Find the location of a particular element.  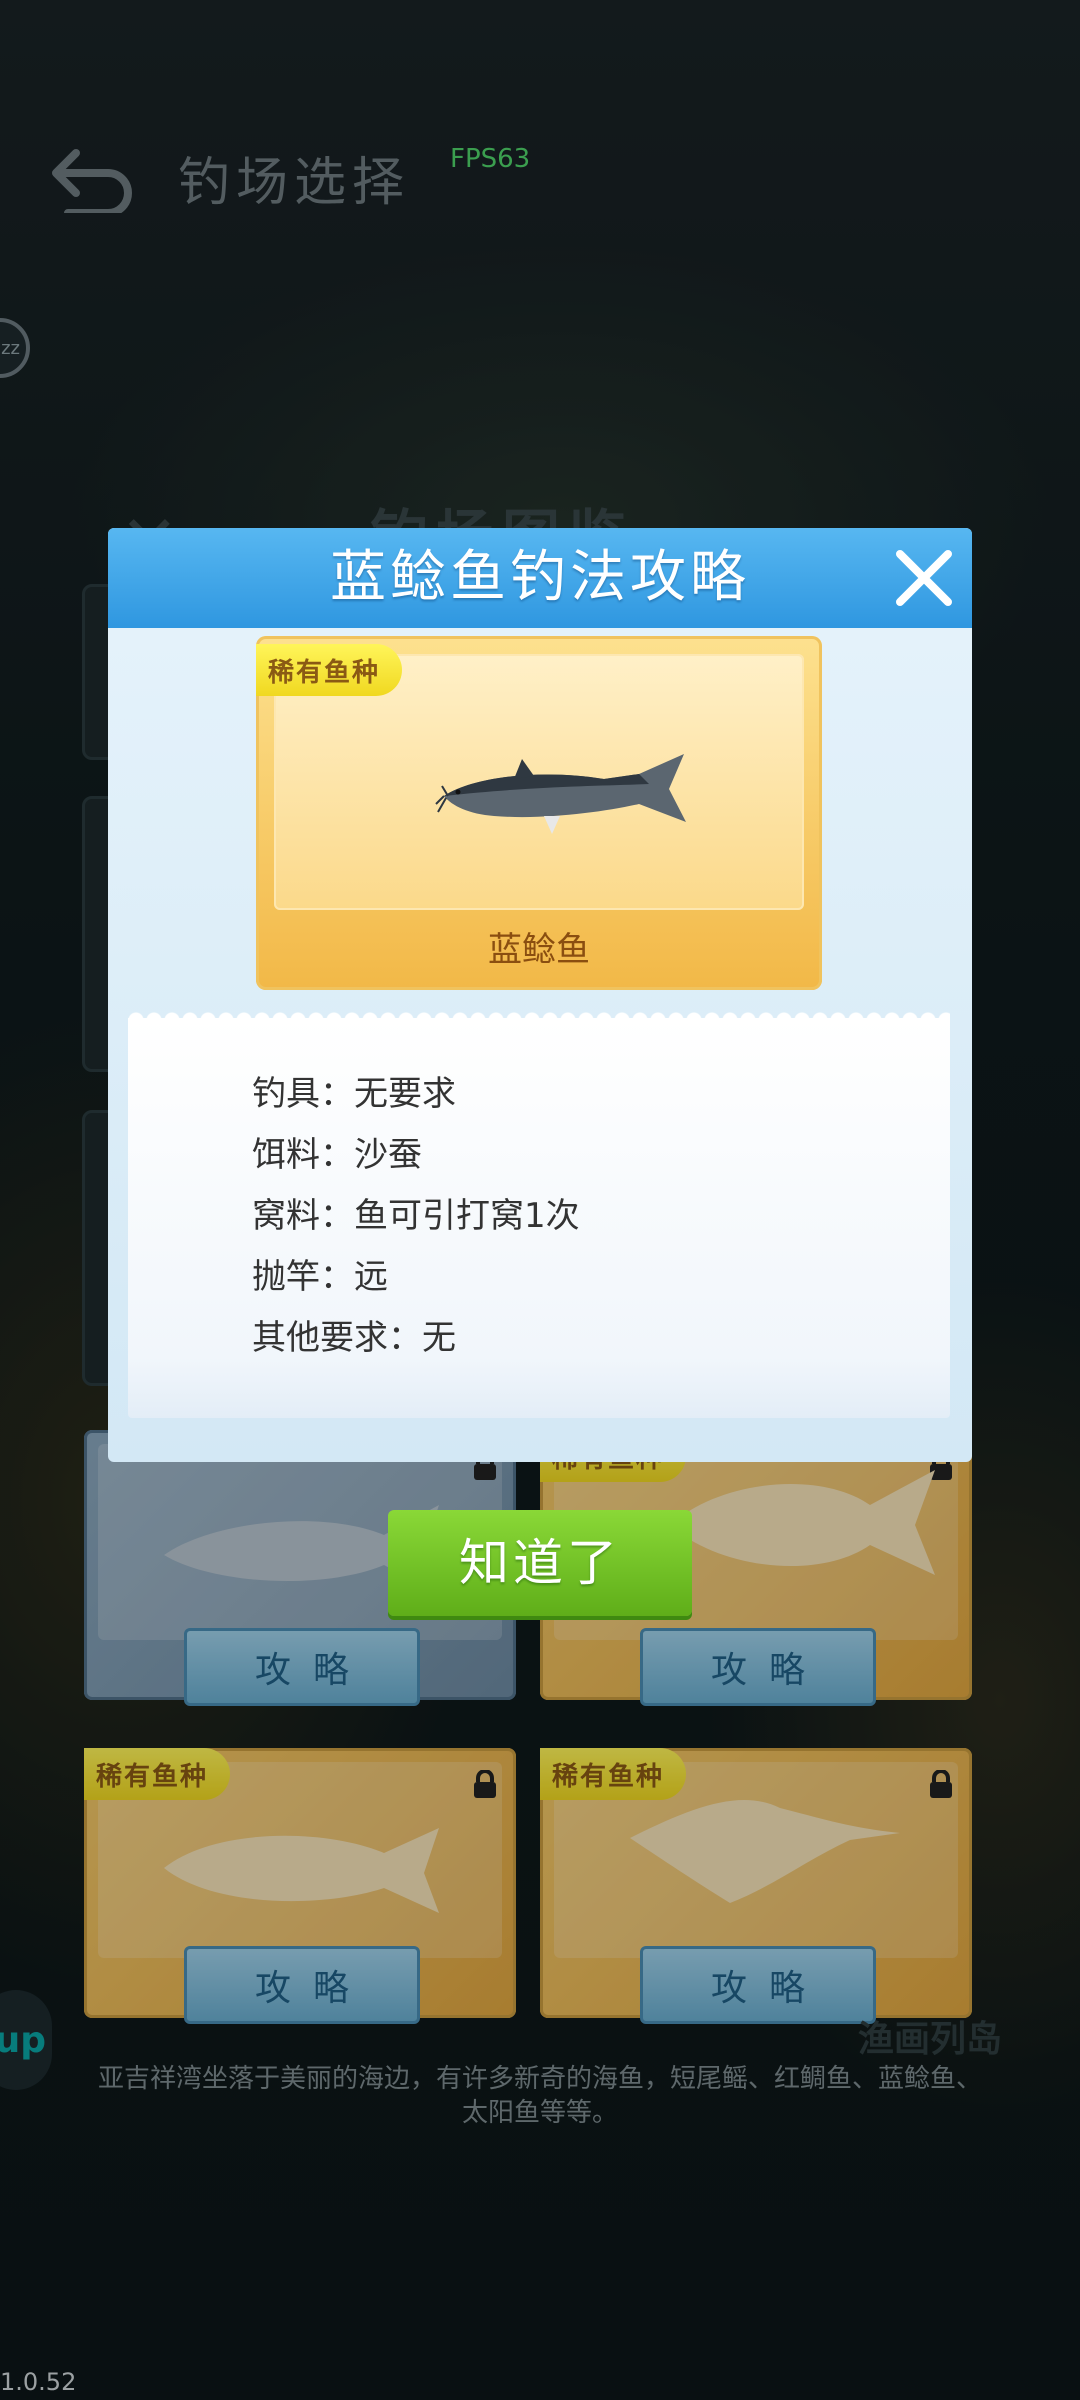

info-list: 钓具：无要求 饵料：沙蚕 窝料：鱼可引打窝1次 抛竿：远 其他要求：无 is located at coordinates (416, 1216).